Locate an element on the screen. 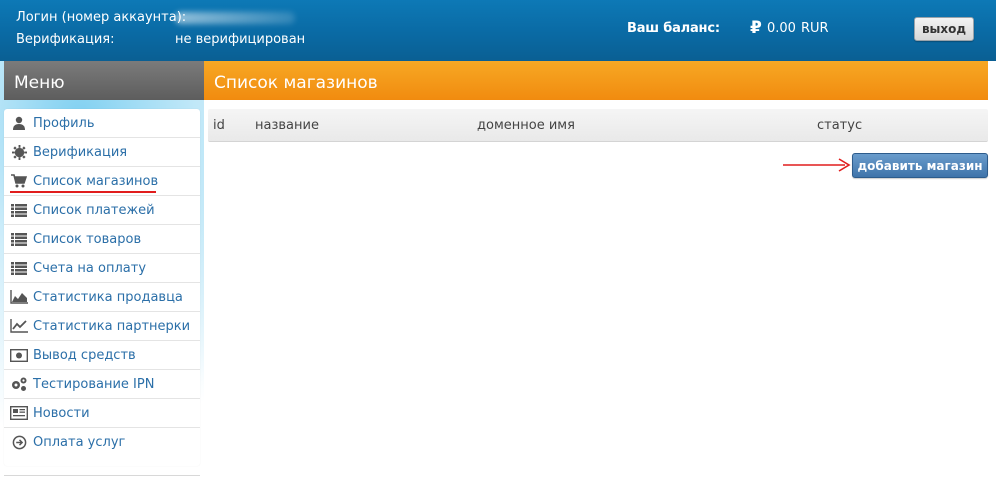 The width and height of the screenshot is (996, 478). logout-button: выход is located at coordinates (944, 29).